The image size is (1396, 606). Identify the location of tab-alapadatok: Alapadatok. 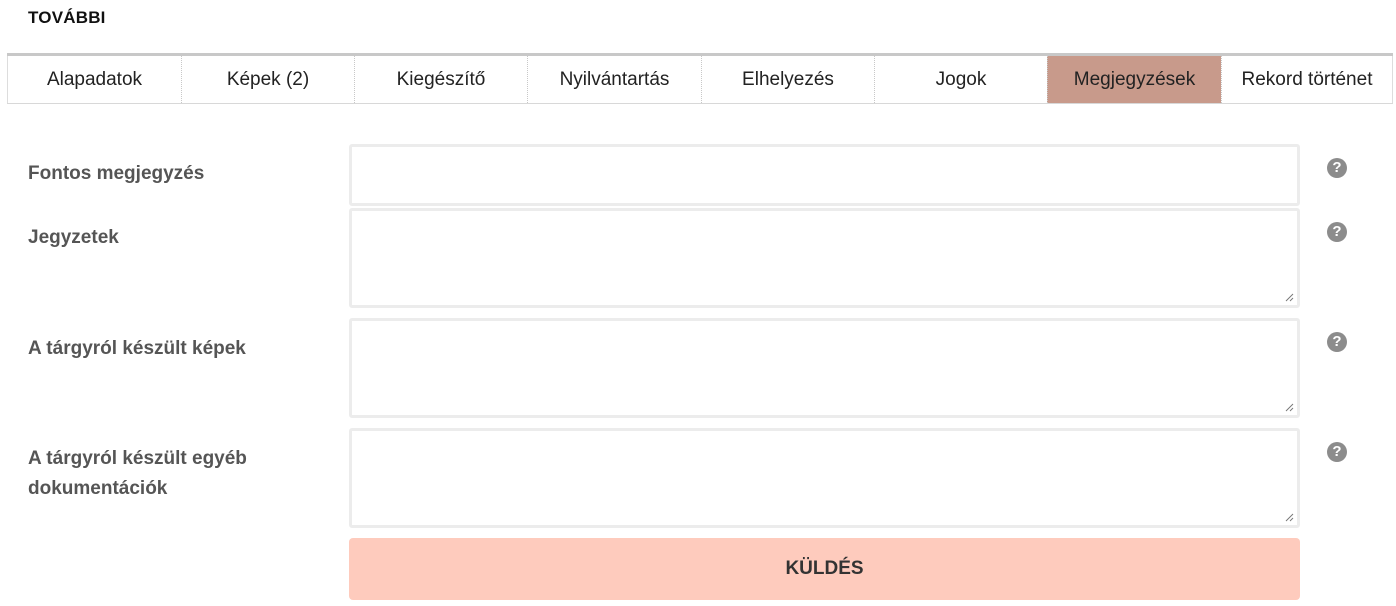
(94, 79).